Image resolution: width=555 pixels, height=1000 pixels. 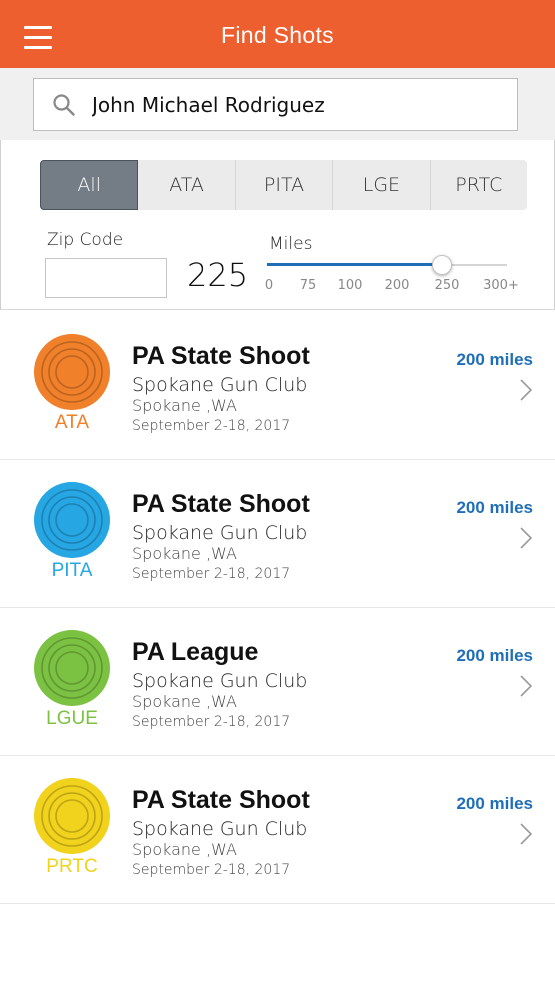 What do you see at coordinates (442, 265) in the screenshot?
I see `slider-thumb` at bounding box center [442, 265].